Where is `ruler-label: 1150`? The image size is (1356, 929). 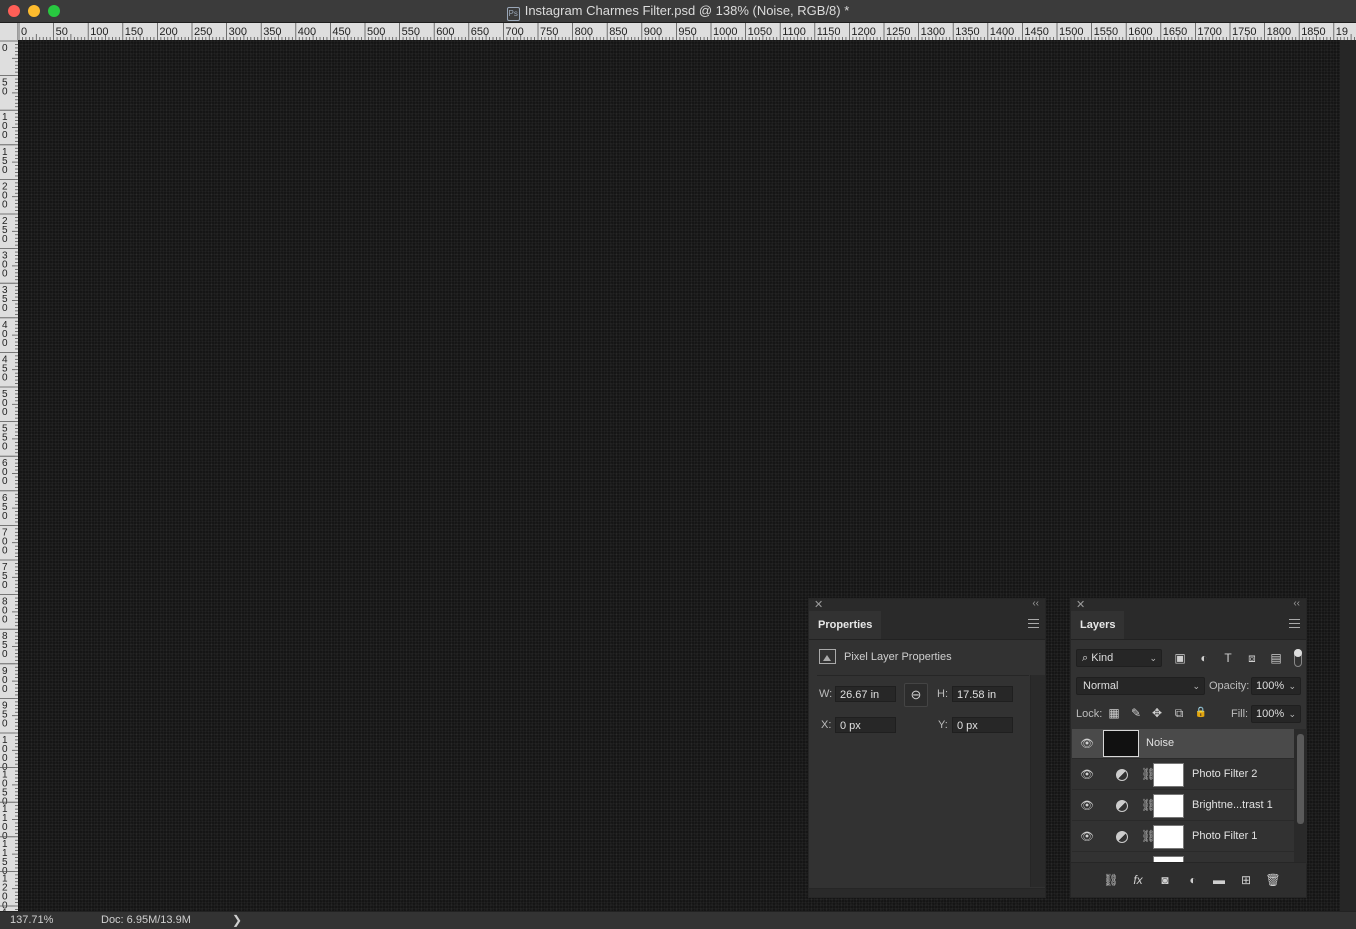
ruler-label: 1150 is located at coordinates (829, 32).